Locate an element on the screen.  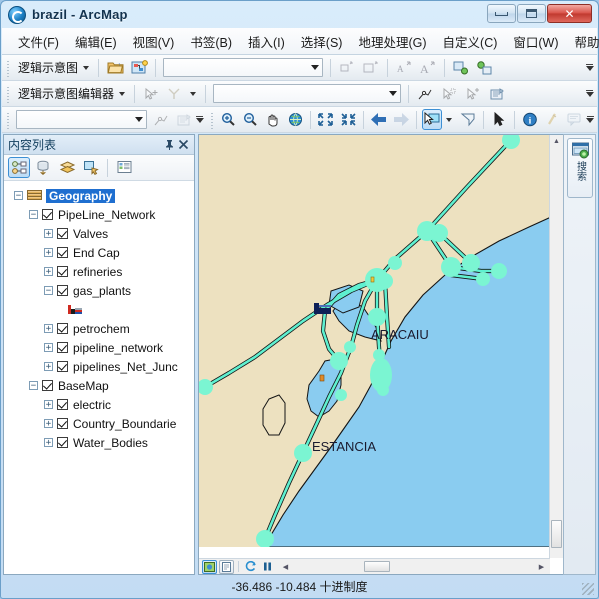
list-by-drawing-order-icon is located at coordinates (19, 167).